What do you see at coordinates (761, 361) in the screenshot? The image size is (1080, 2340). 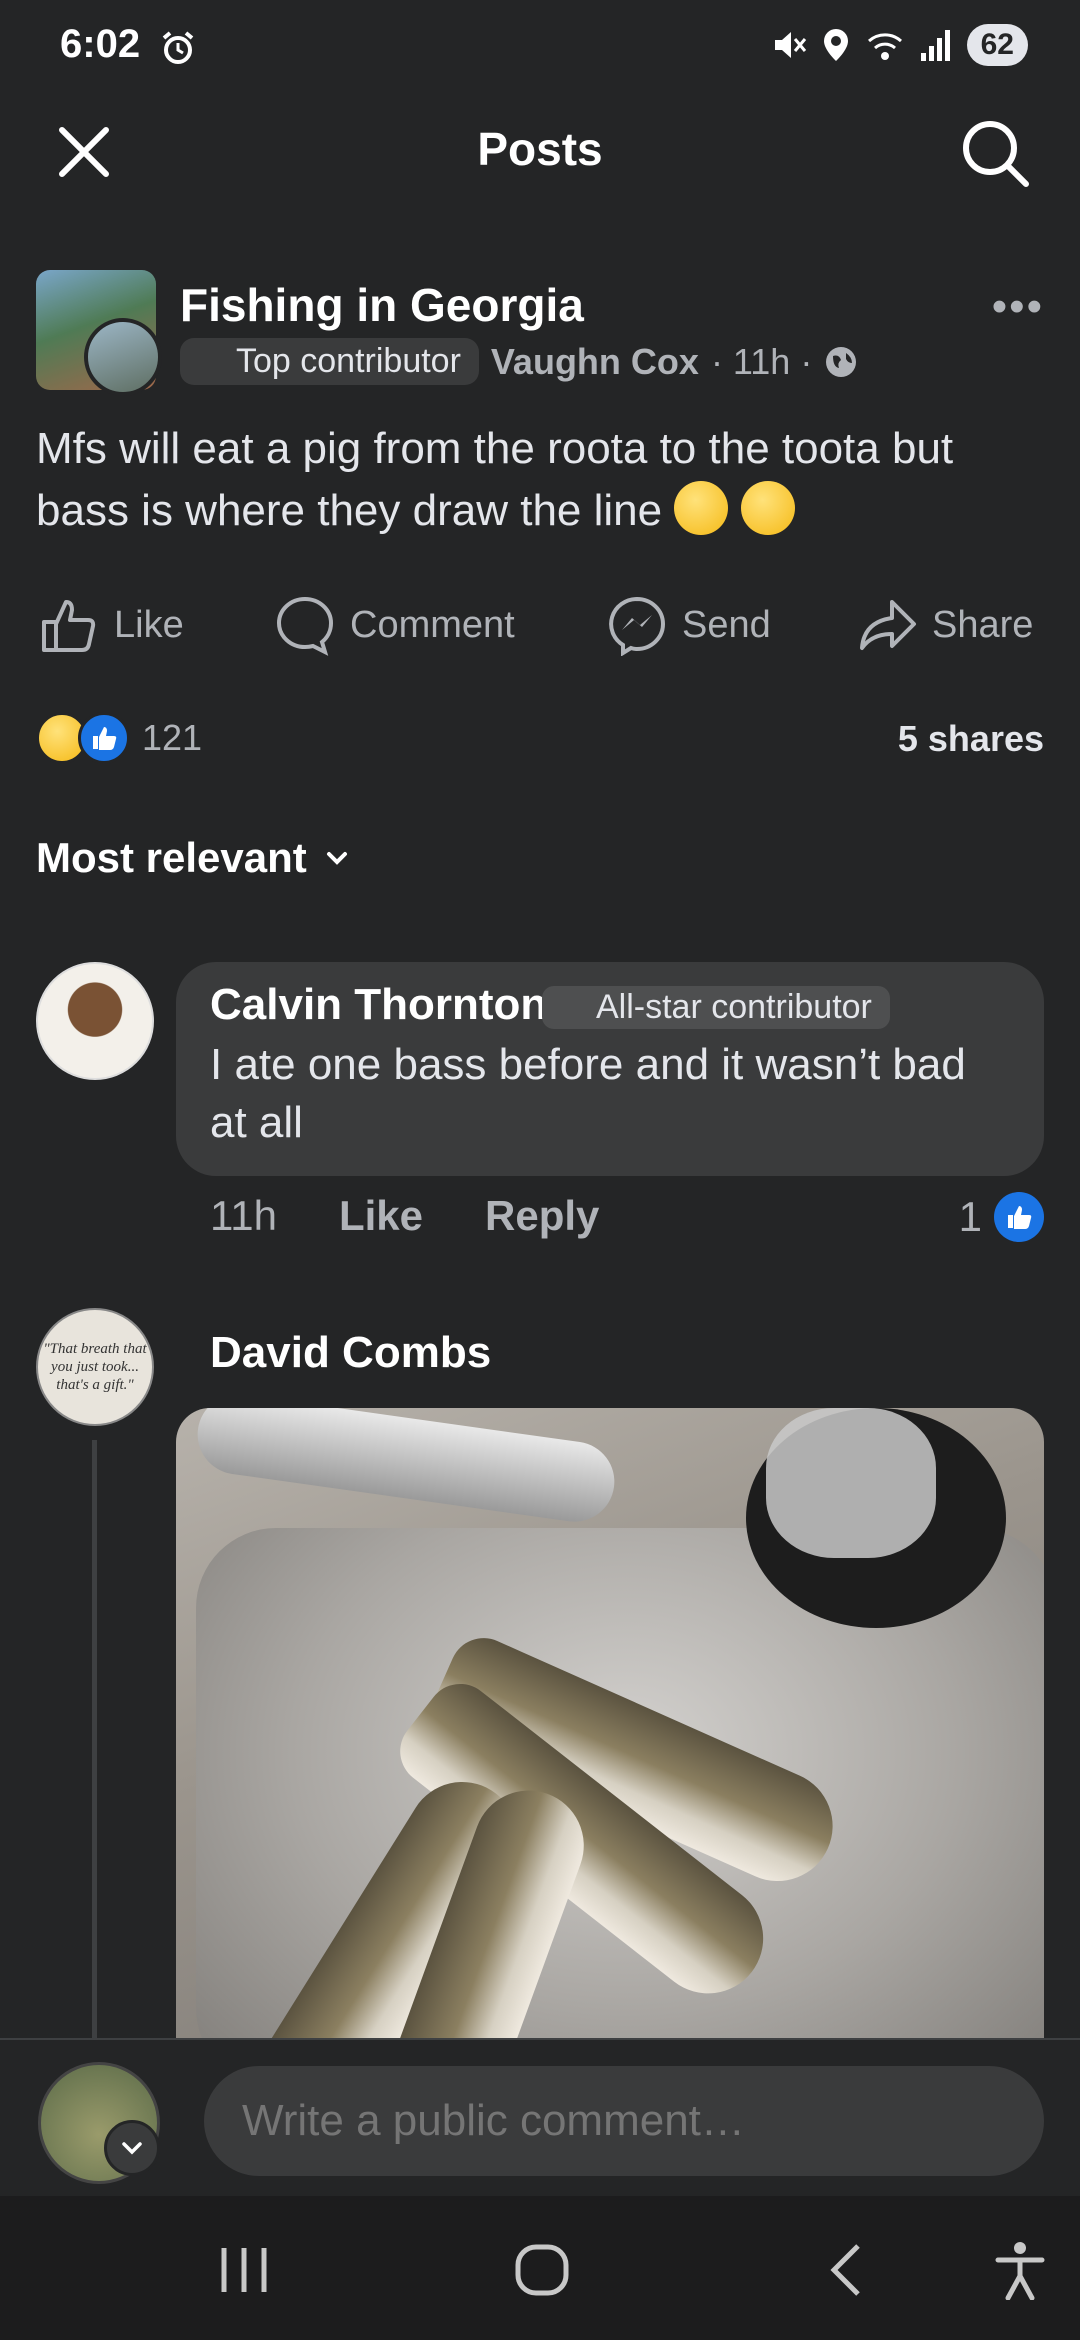 I see `post-time: · 11h ·` at bounding box center [761, 361].